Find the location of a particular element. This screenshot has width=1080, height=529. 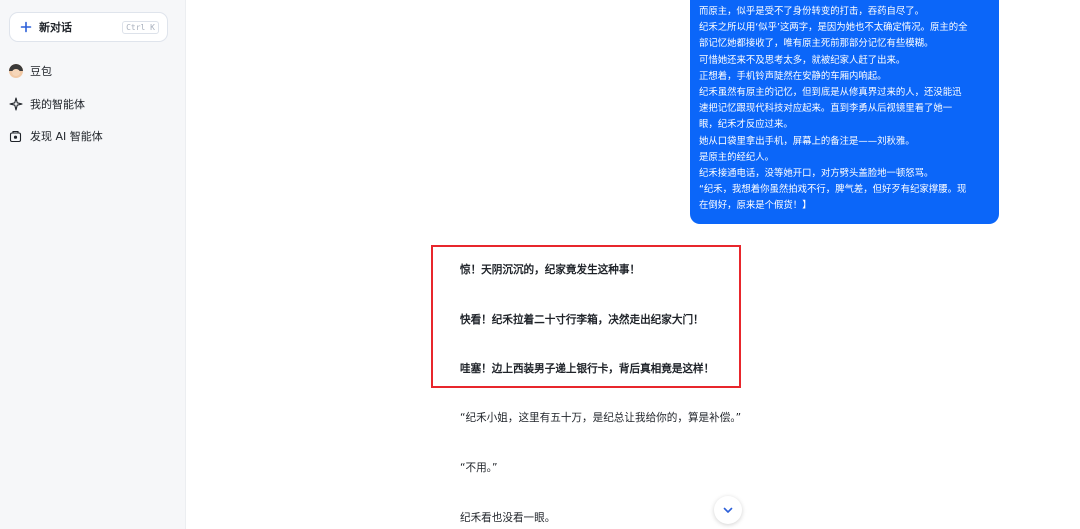

assistant-paragraph: “纪禾小姐，这里有五十万，是纪总让我给你的，算是补偿。” is located at coordinates (601, 418).